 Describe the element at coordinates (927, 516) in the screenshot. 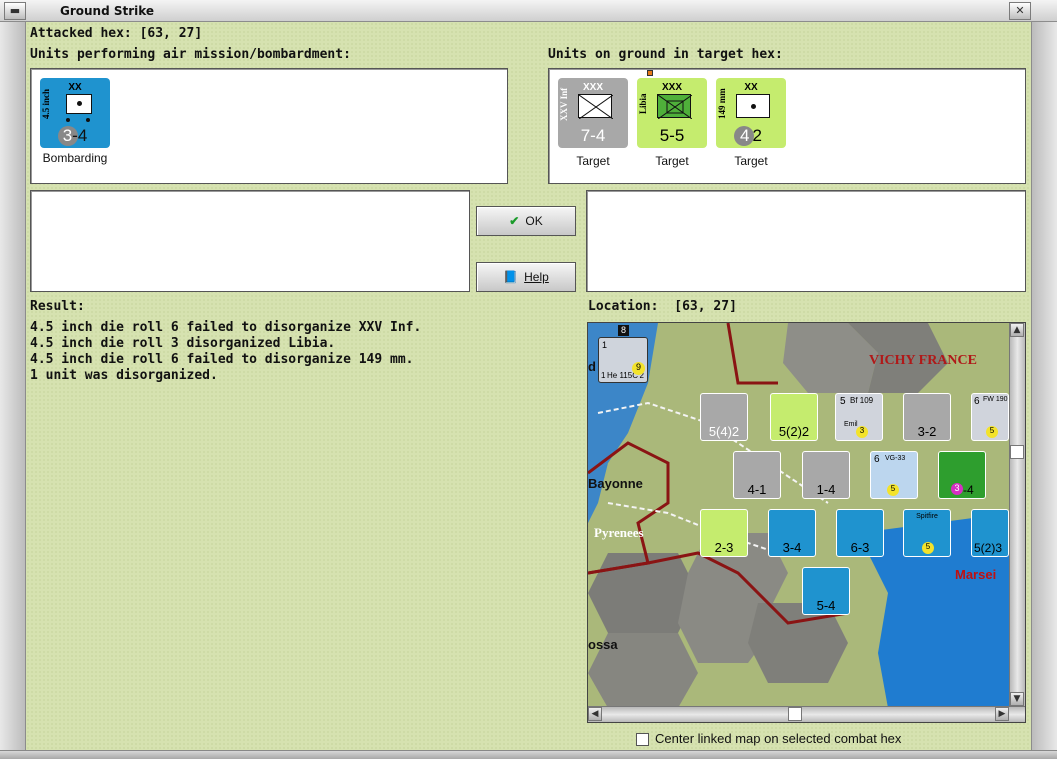

I see `map-counter-label: Spitfire` at that location.